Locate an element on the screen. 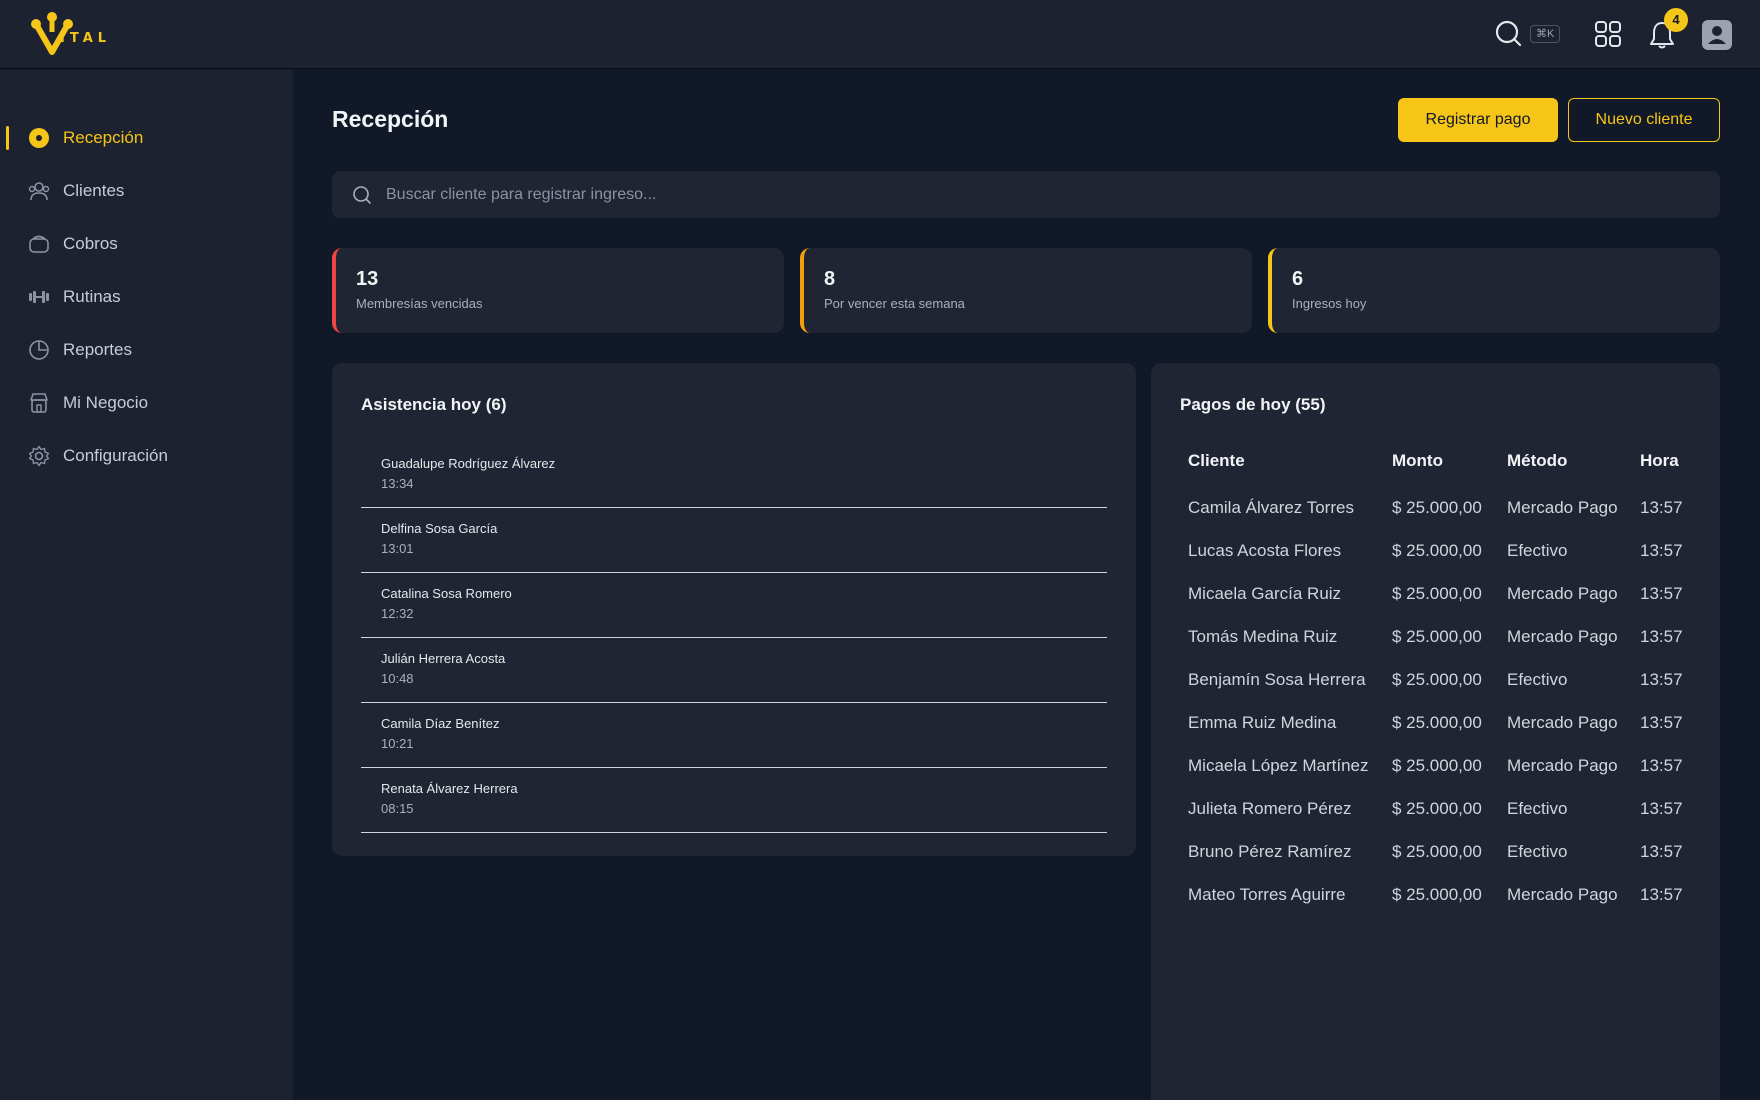  wallet-icon is located at coordinates (39, 244).